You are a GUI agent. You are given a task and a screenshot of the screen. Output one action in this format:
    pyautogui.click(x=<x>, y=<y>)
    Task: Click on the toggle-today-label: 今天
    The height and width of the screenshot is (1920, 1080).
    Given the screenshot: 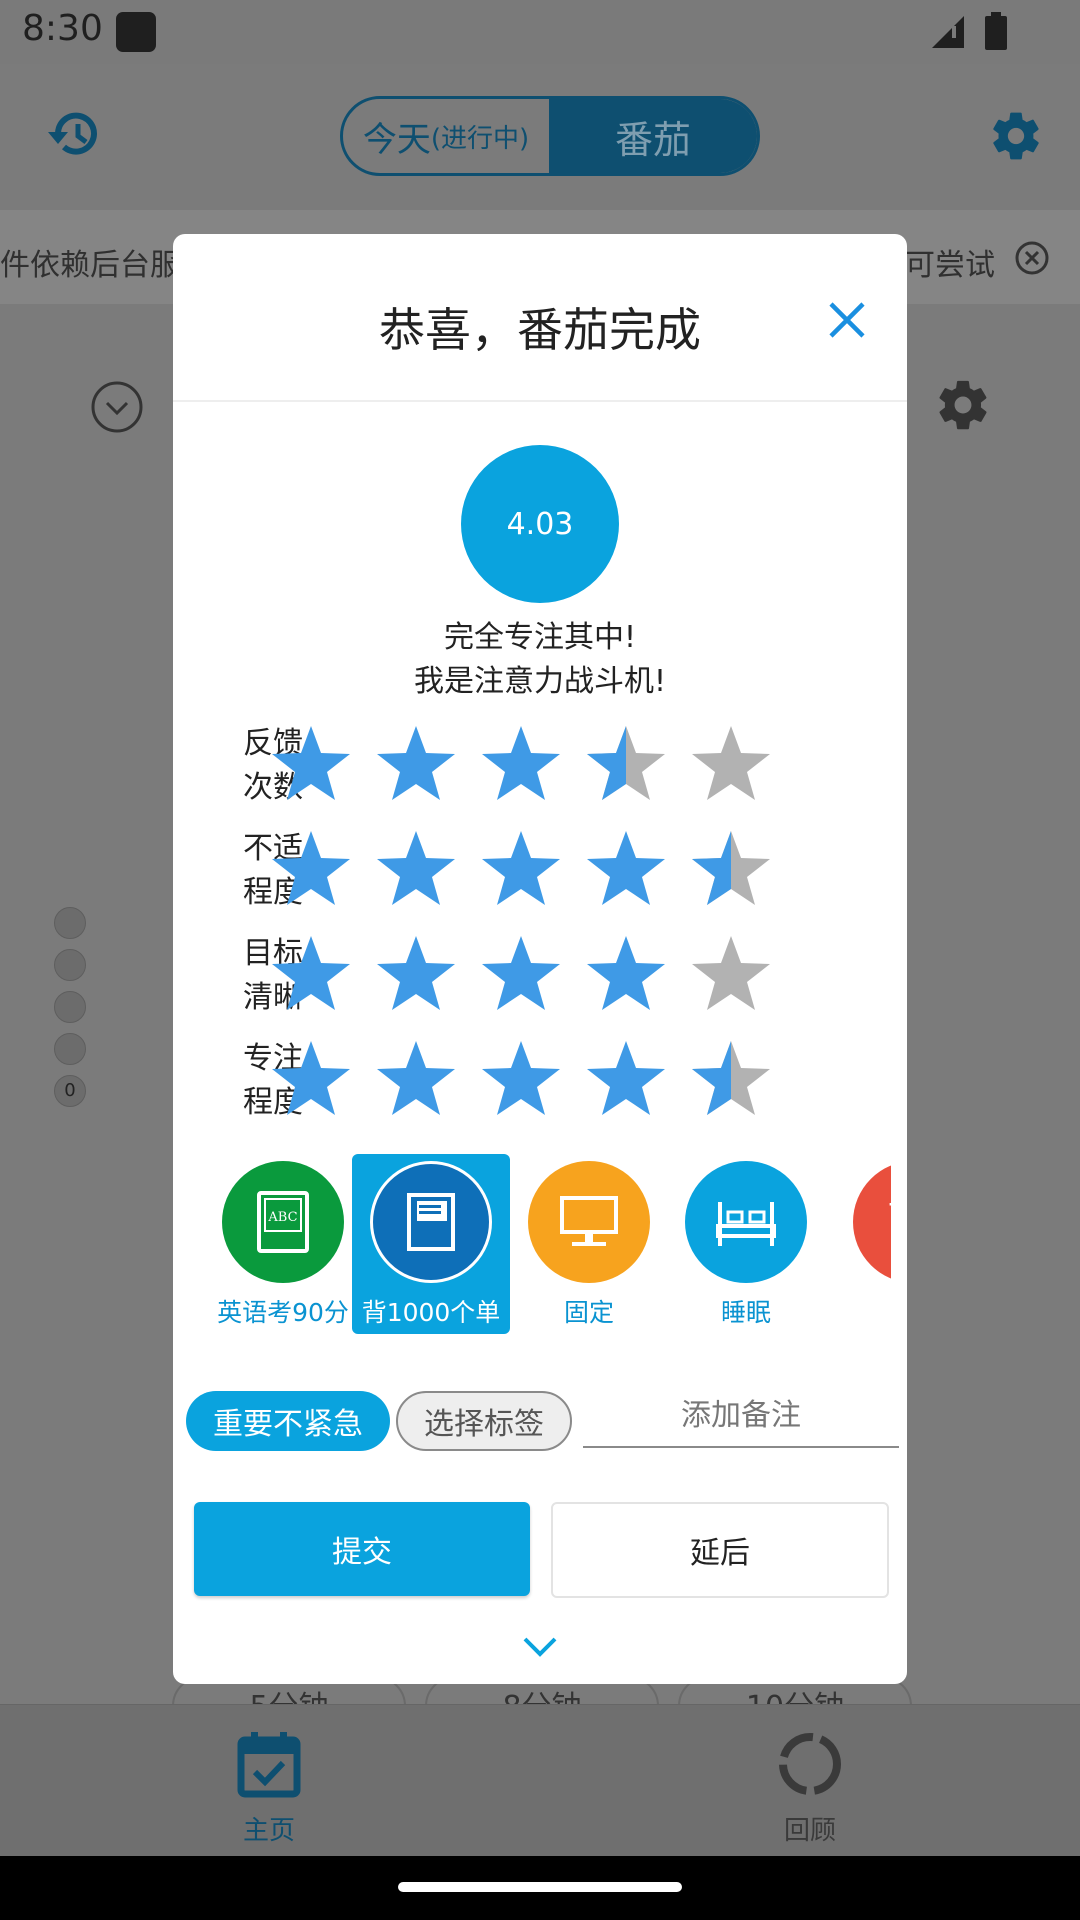 What is the action you would take?
    pyautogui.click(x=396, y=139)
    